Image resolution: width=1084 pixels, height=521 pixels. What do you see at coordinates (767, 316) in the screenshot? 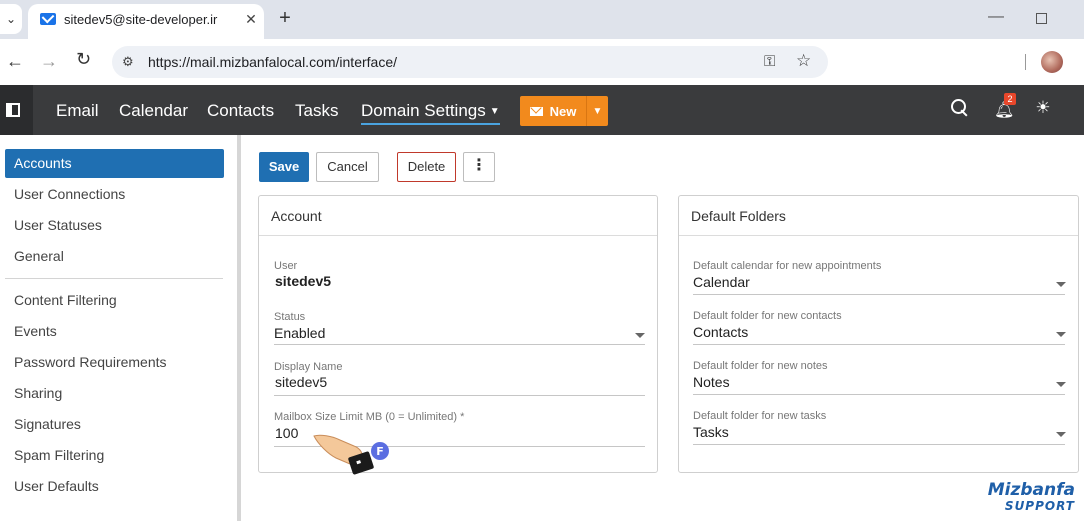
I see `default-contacts-label: Default folder for new contacts` at bounding box center [767, 316].